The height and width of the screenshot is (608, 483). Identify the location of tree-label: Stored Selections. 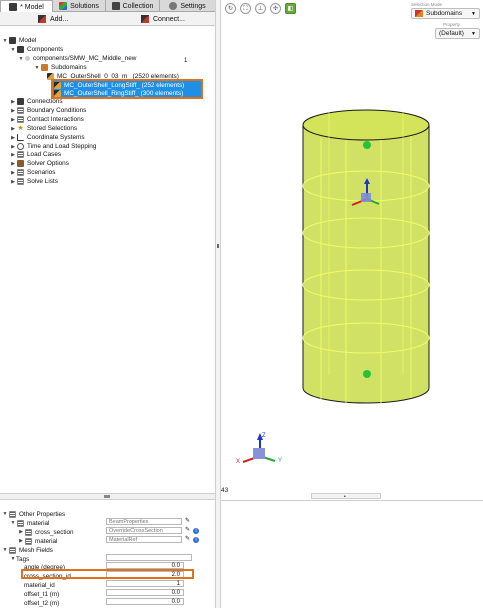
(52, 128).